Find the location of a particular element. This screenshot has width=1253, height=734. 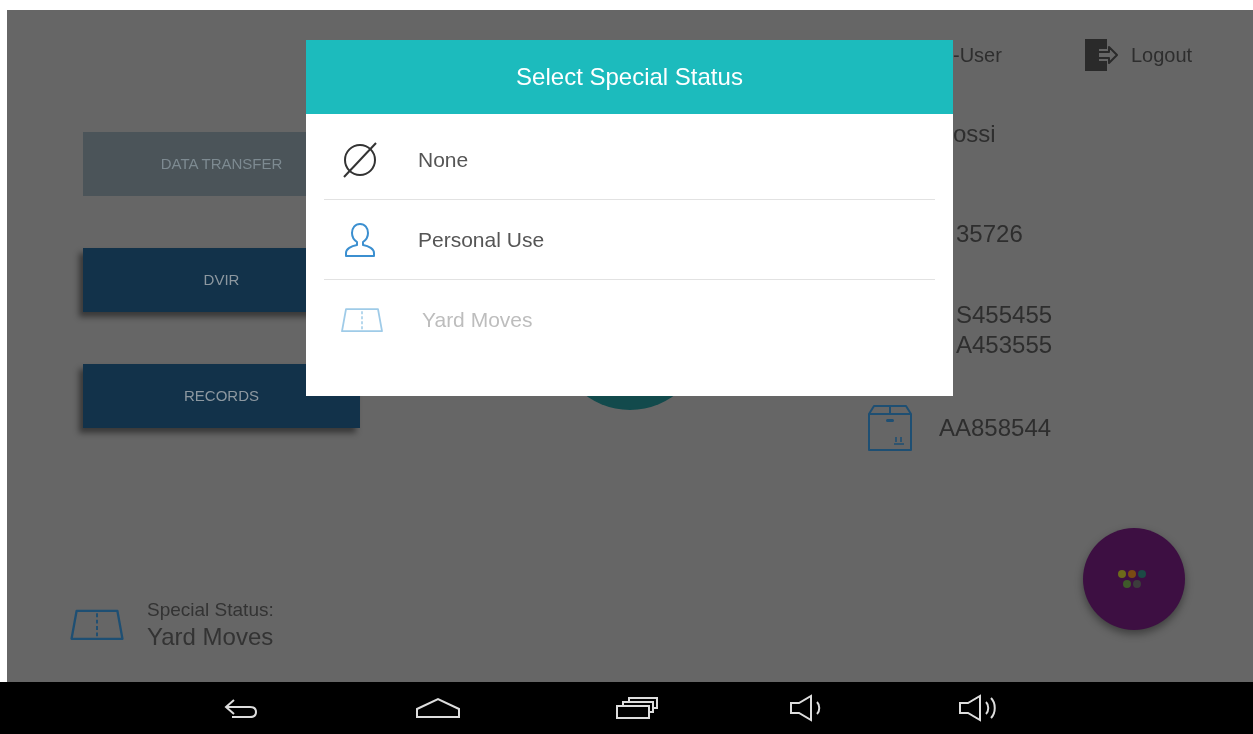

dialog-title: Select Special Status is located at coordinates (629, 77).